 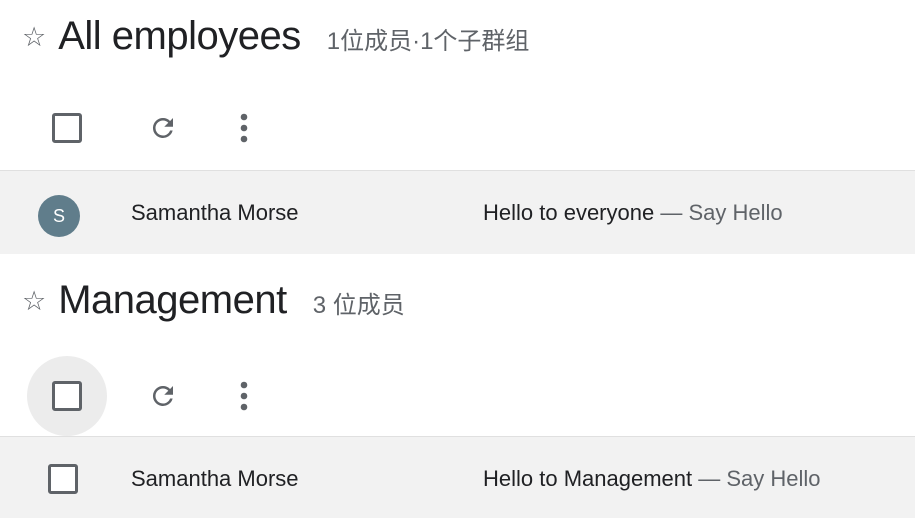 What do you see at coordinates (588, 478) in the screenshot?
I see `subject: Hello to Management` at bounding box center [588, 478].